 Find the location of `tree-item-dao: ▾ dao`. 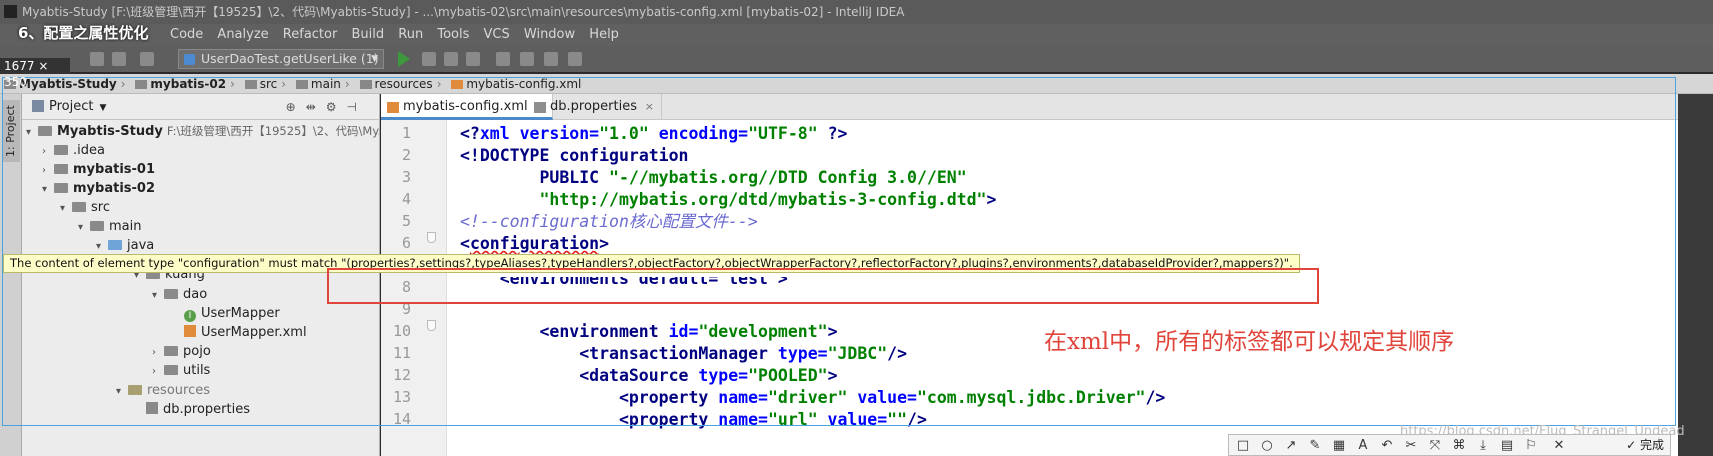

tree-item-dao: ▾ dao is located at coordinates (179, 294).